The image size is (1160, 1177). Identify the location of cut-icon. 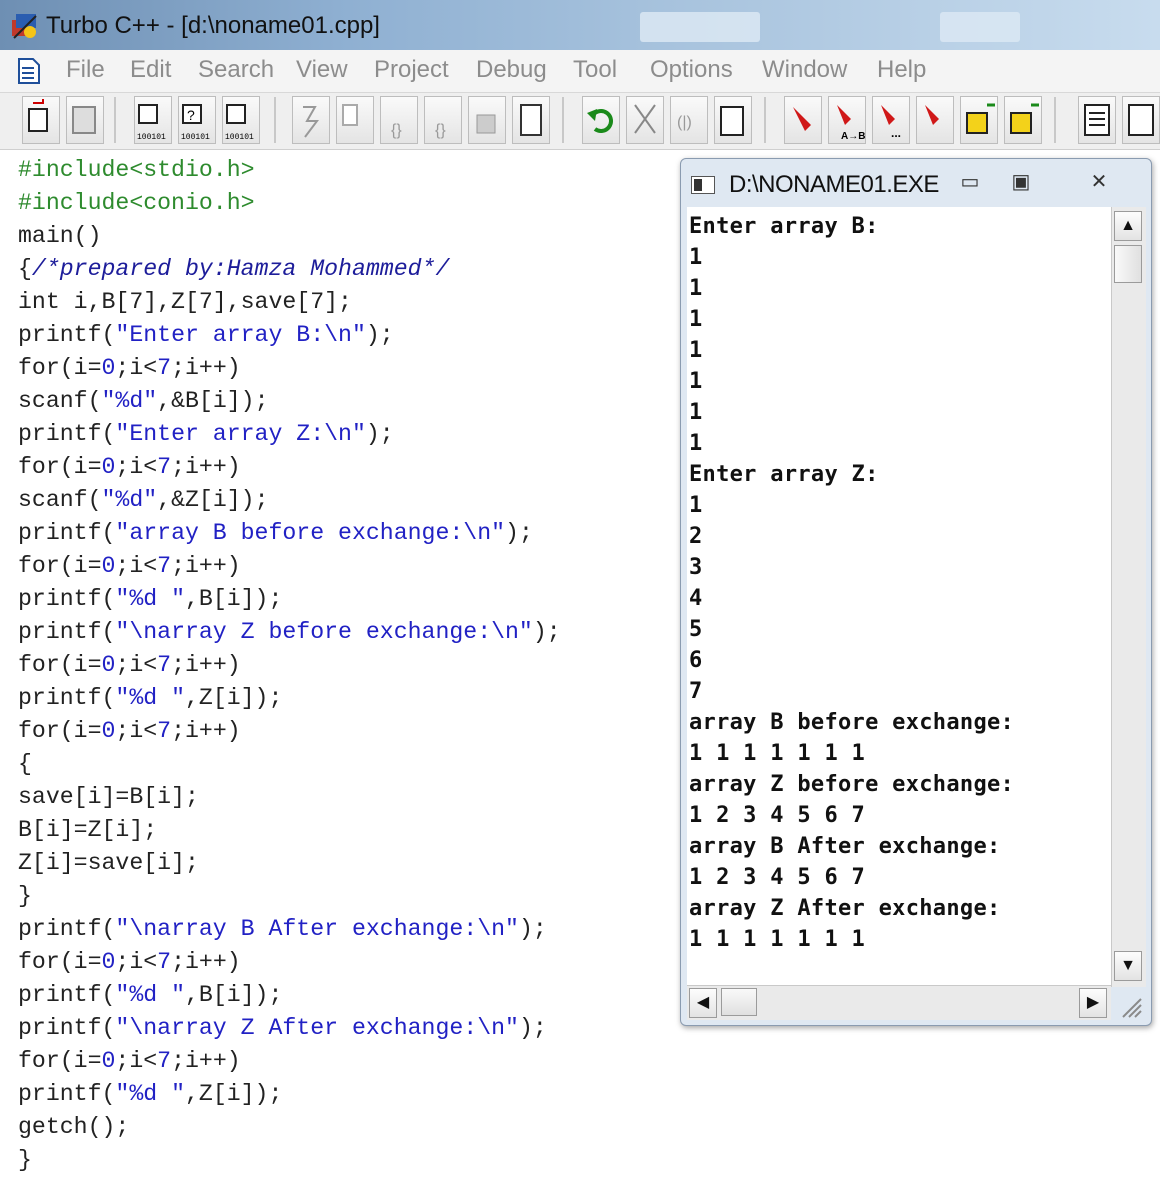
(645, 120).